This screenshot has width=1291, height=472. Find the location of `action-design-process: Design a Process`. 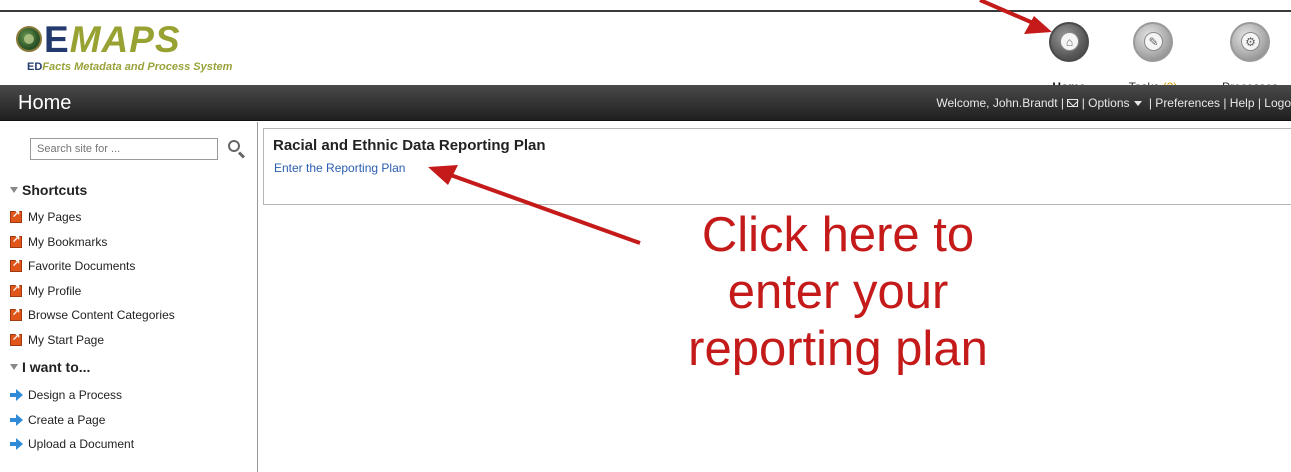

action-design-process: Design a Process is located at coordinates (66, 395).